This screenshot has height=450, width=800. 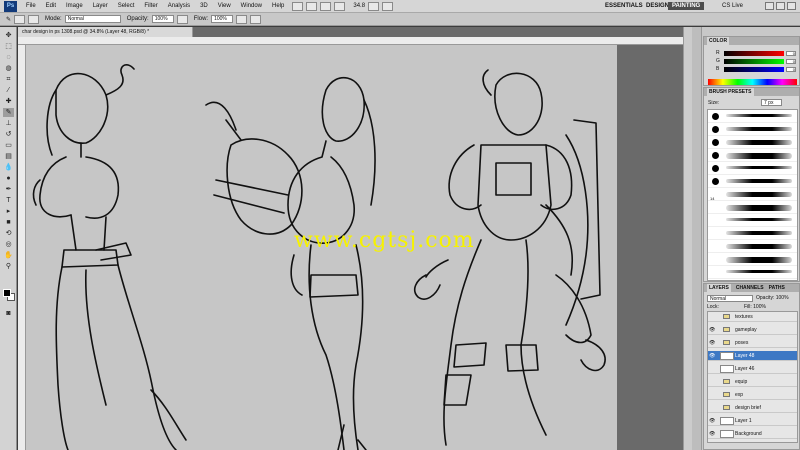 What do you see at coordinates (150, 6) in the screenshot?
I see `menu-filter: Filter` at bounding box center [150, 6].